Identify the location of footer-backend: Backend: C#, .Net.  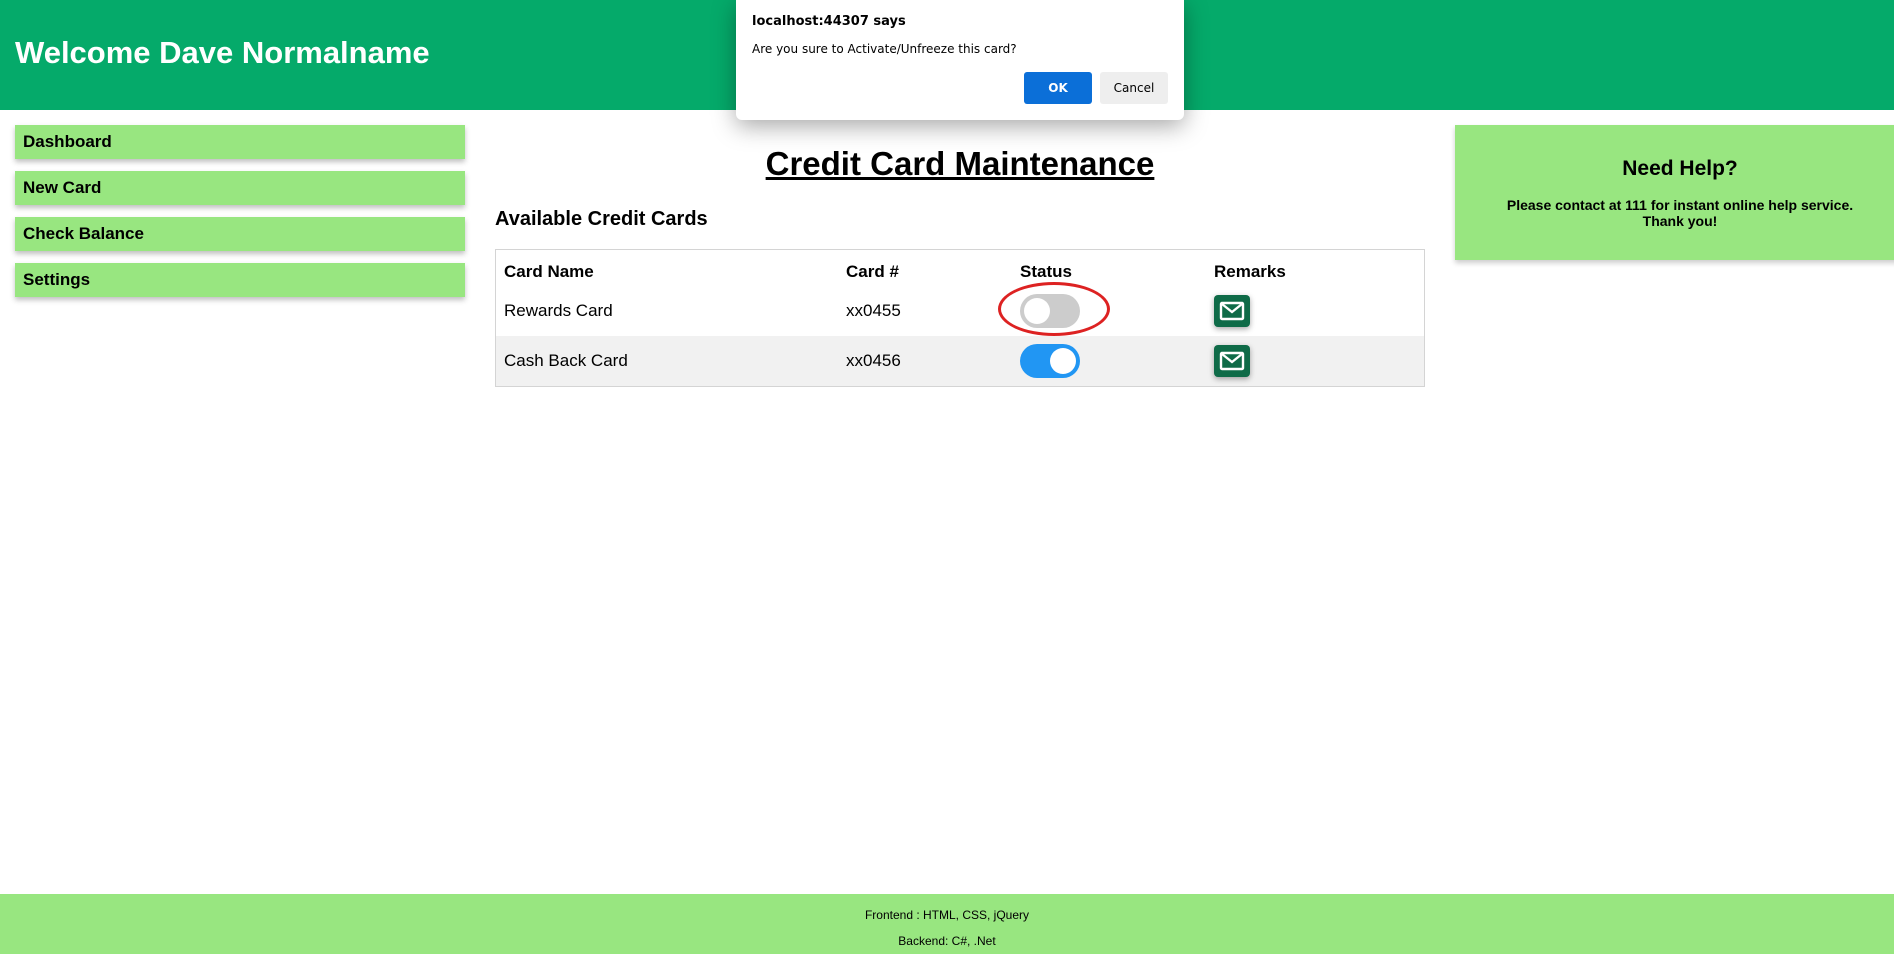
(947, 941).